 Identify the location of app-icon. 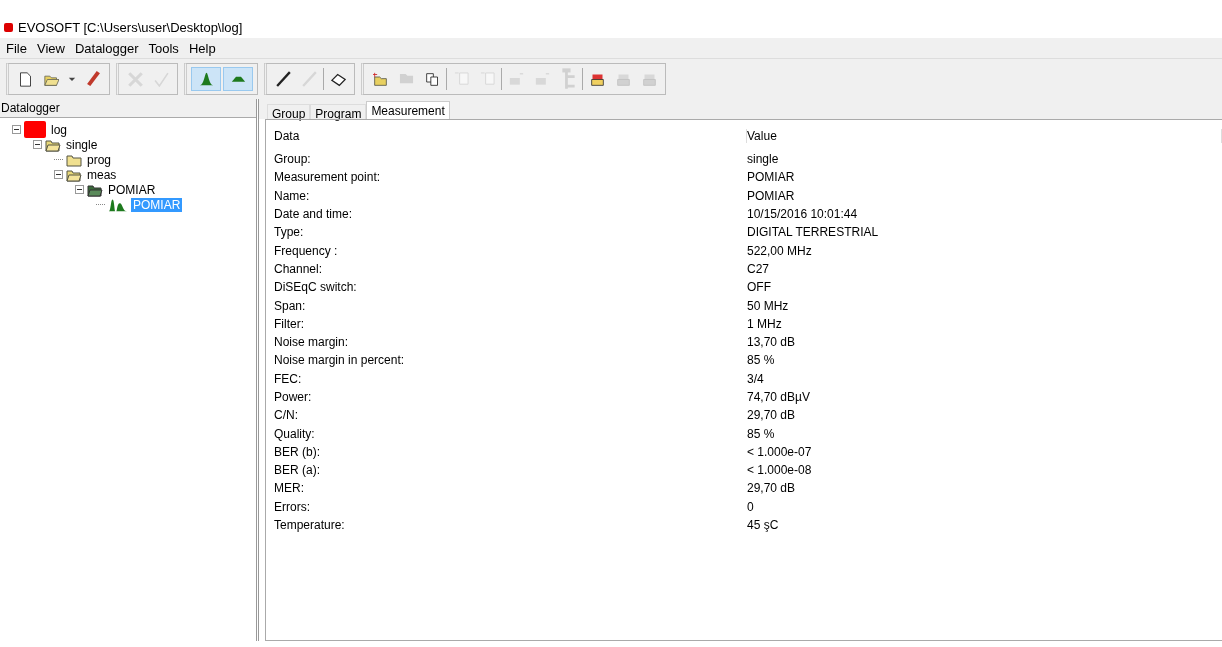
(8, 27).